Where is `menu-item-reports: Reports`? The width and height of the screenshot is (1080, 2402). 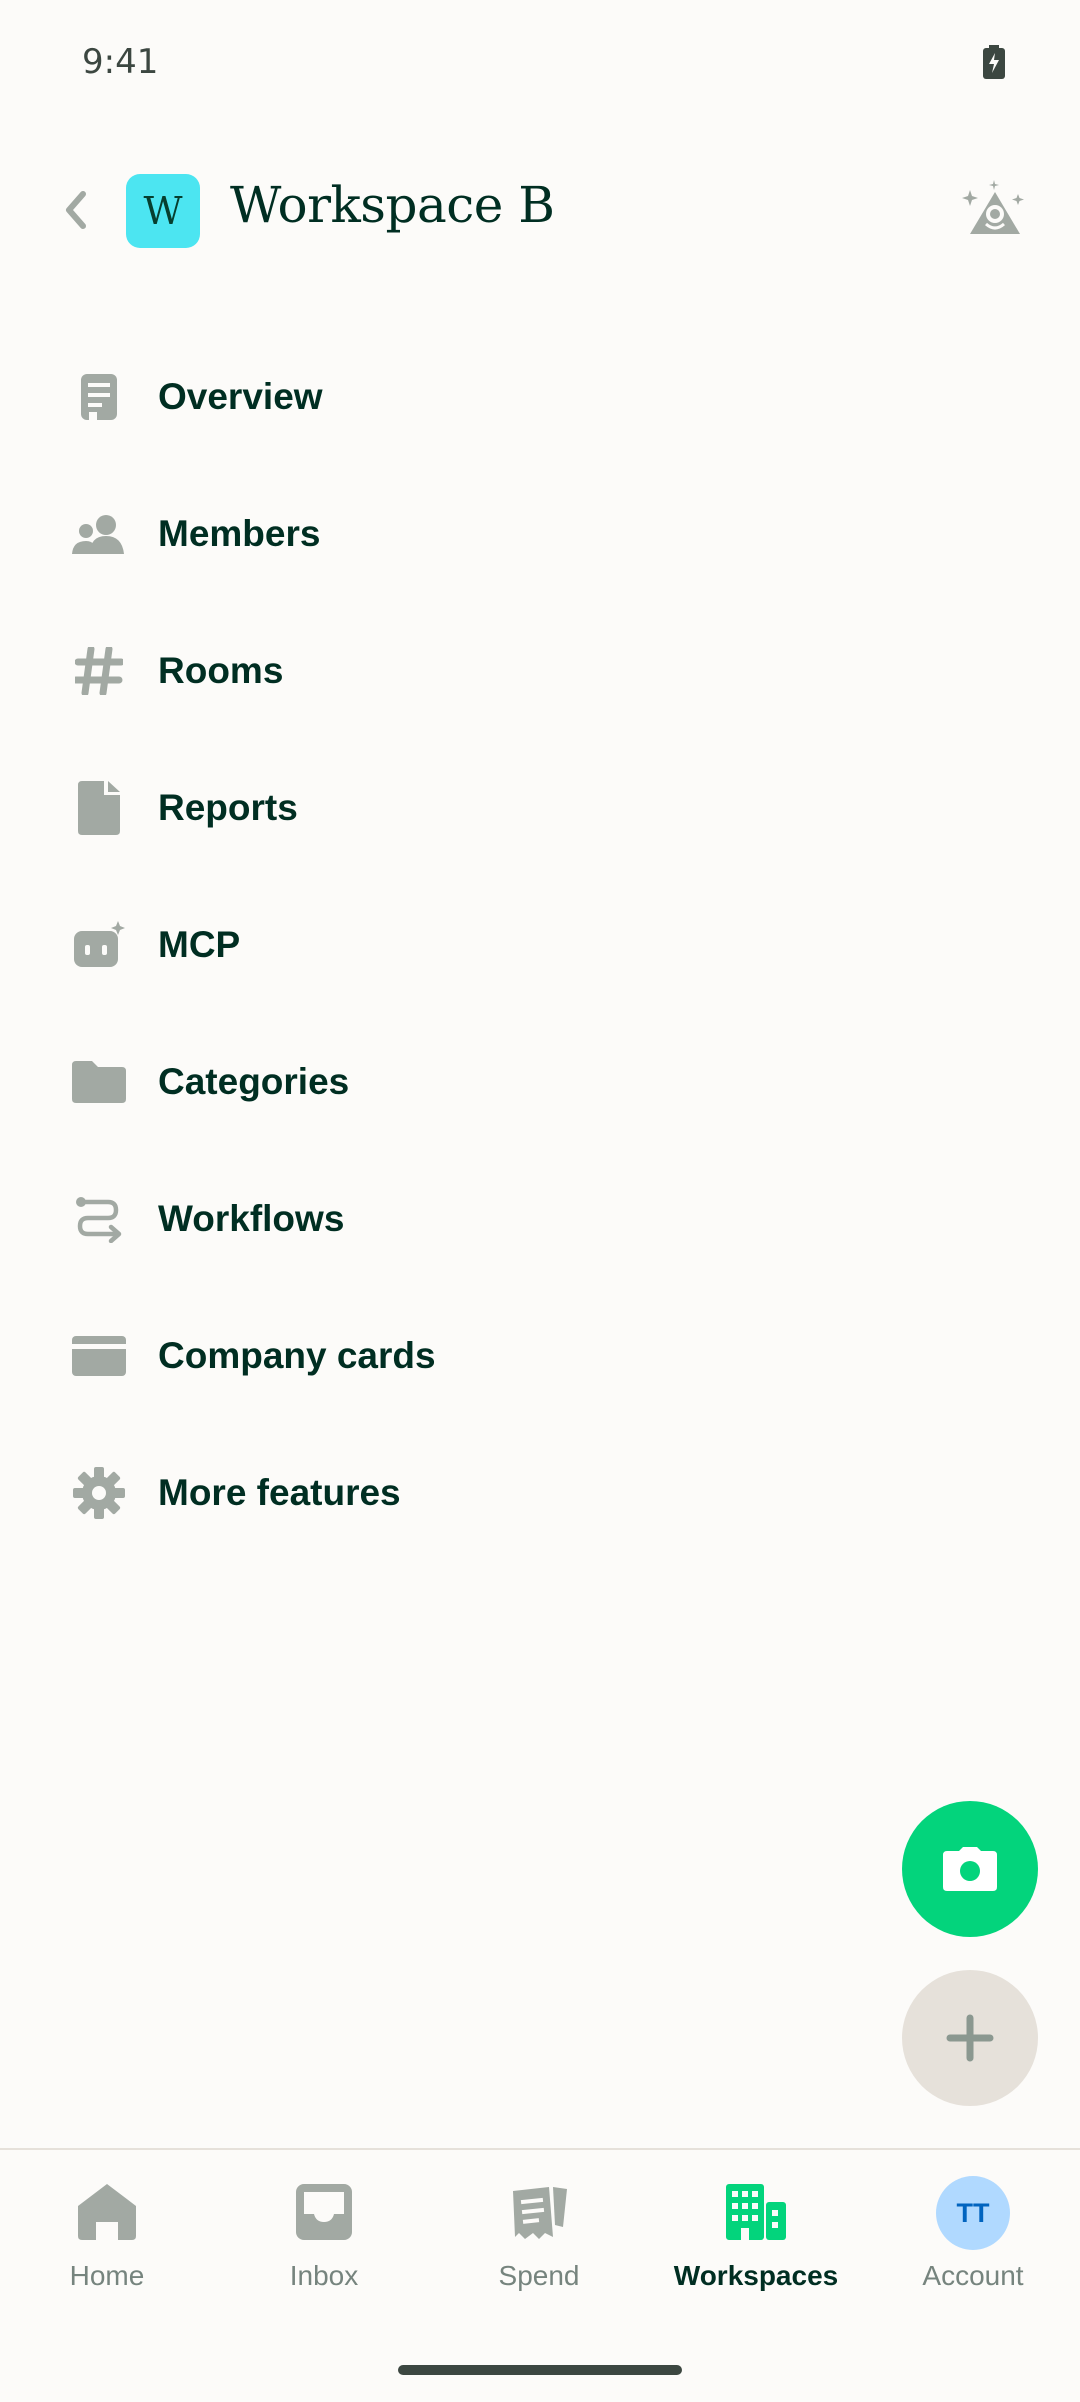
menu-item-reports: Reports is located at coordinates (540, 807).